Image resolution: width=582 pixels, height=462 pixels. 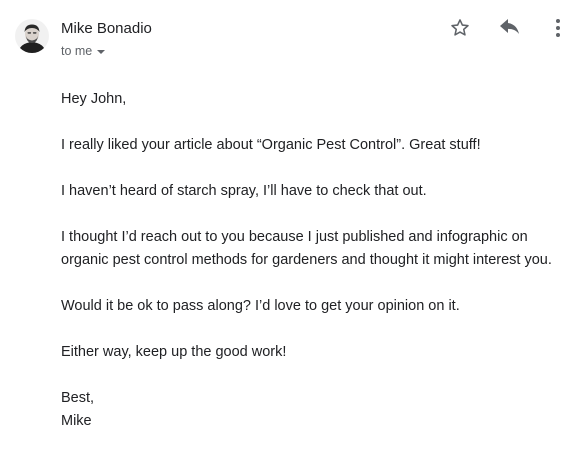 I want to click on person-photo-avatar-icon, so click(x=32, y=36).